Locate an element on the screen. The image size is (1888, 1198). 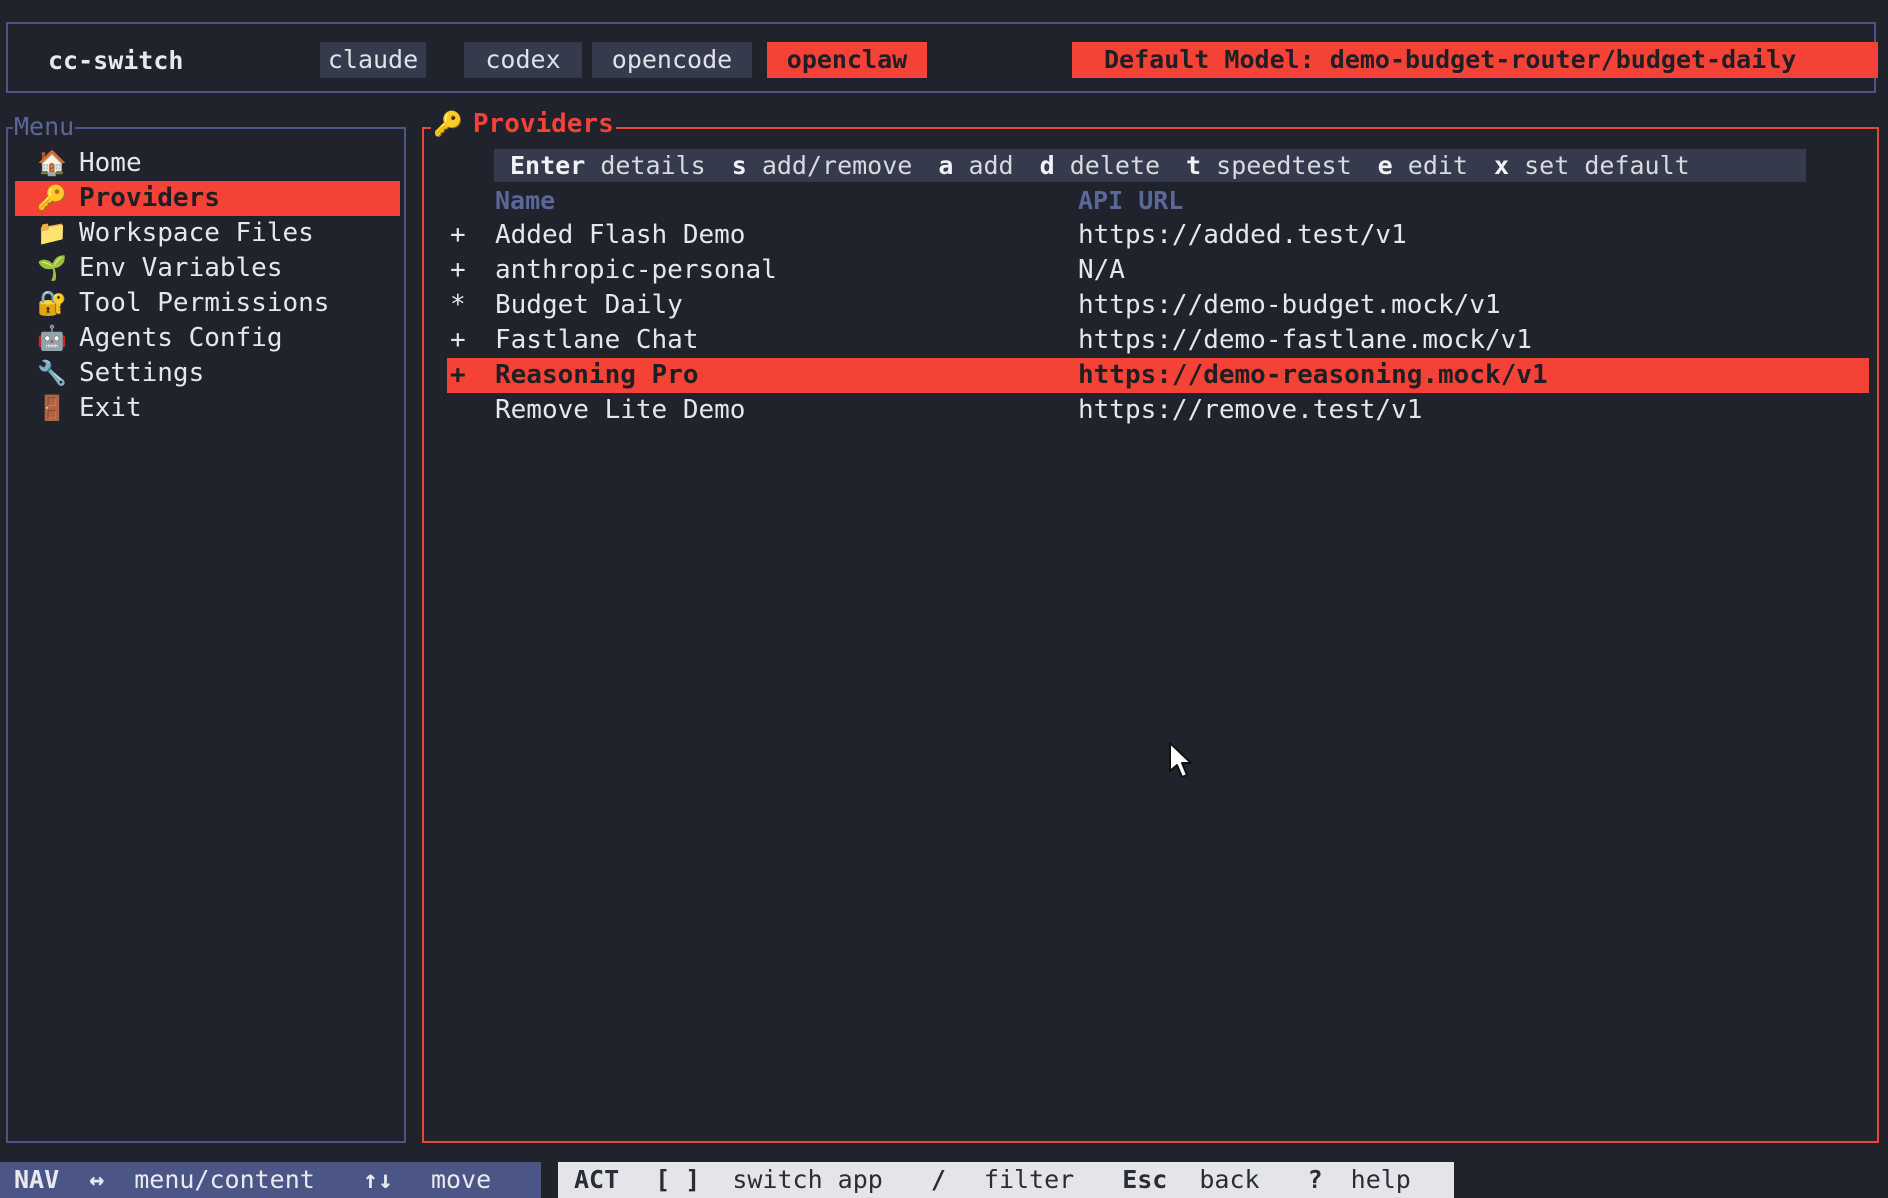
hint-desc: add/remove is located at coordinates (837, 165).